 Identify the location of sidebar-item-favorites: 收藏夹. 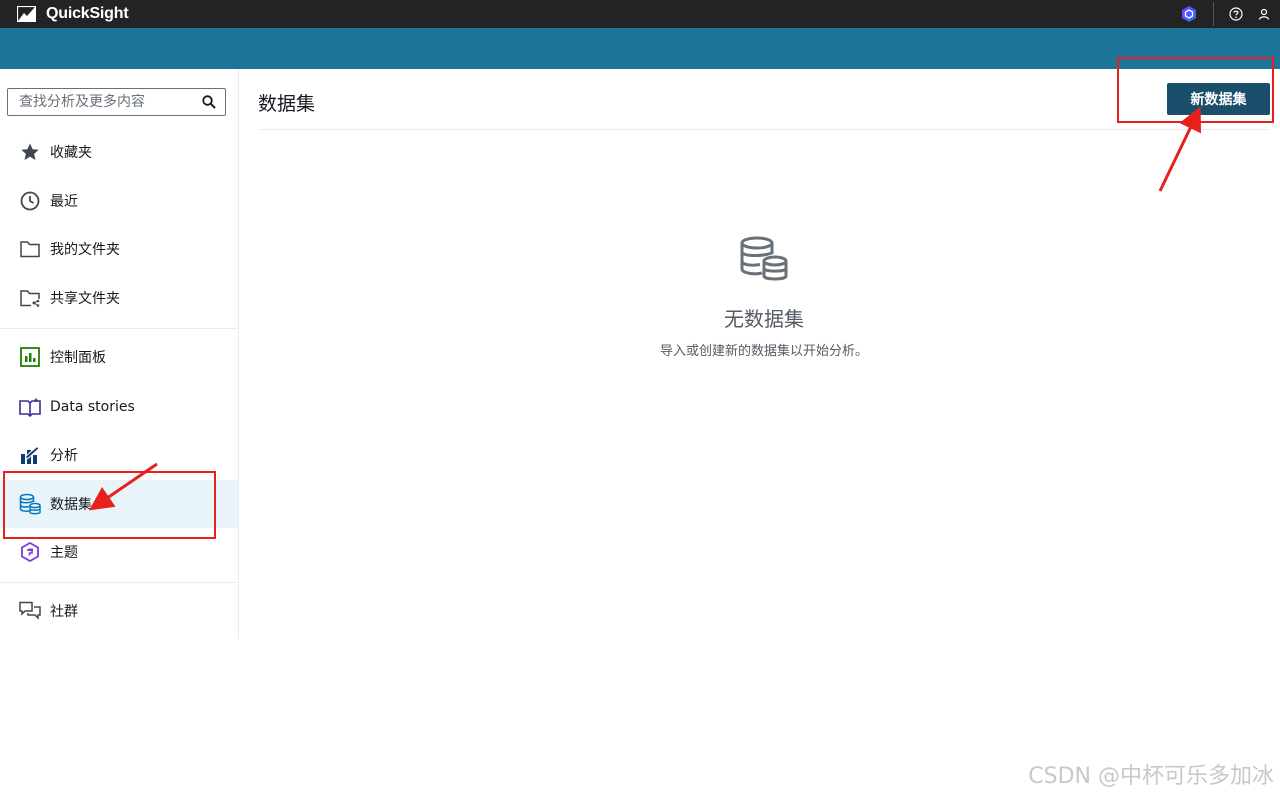
(119, 152).